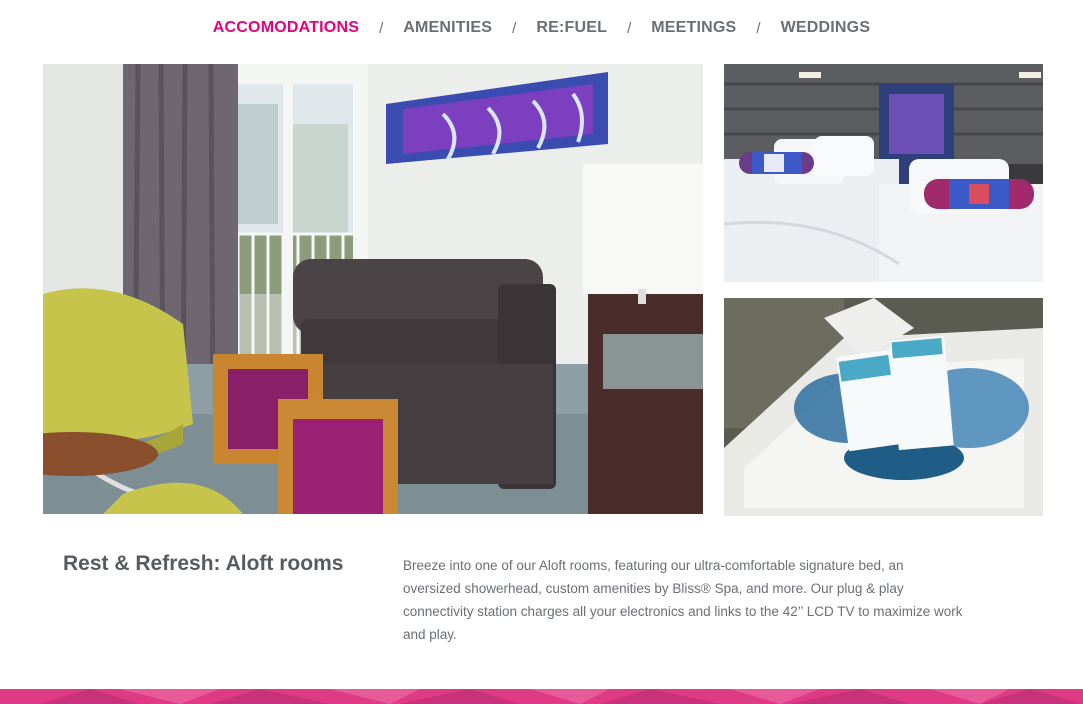  I want to click on footer-pattern, so click(541, 696).